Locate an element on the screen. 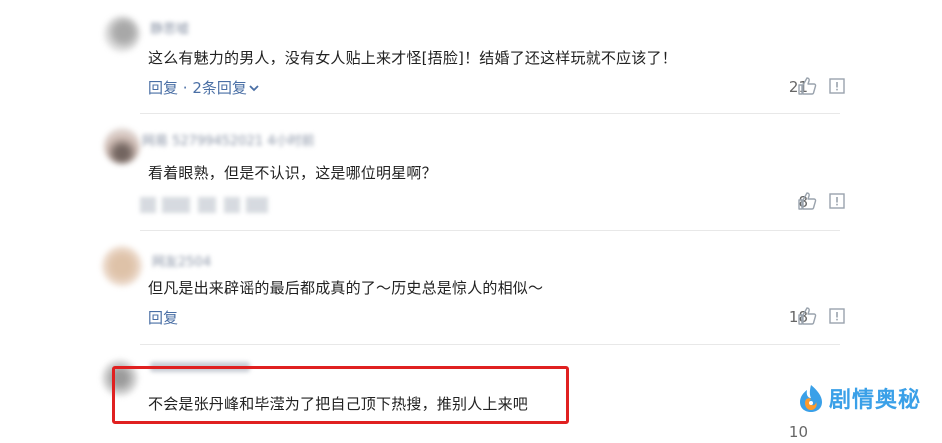 This screenshot has width=942, height=443. like-group: 18 is located at coordinates (820, 317).